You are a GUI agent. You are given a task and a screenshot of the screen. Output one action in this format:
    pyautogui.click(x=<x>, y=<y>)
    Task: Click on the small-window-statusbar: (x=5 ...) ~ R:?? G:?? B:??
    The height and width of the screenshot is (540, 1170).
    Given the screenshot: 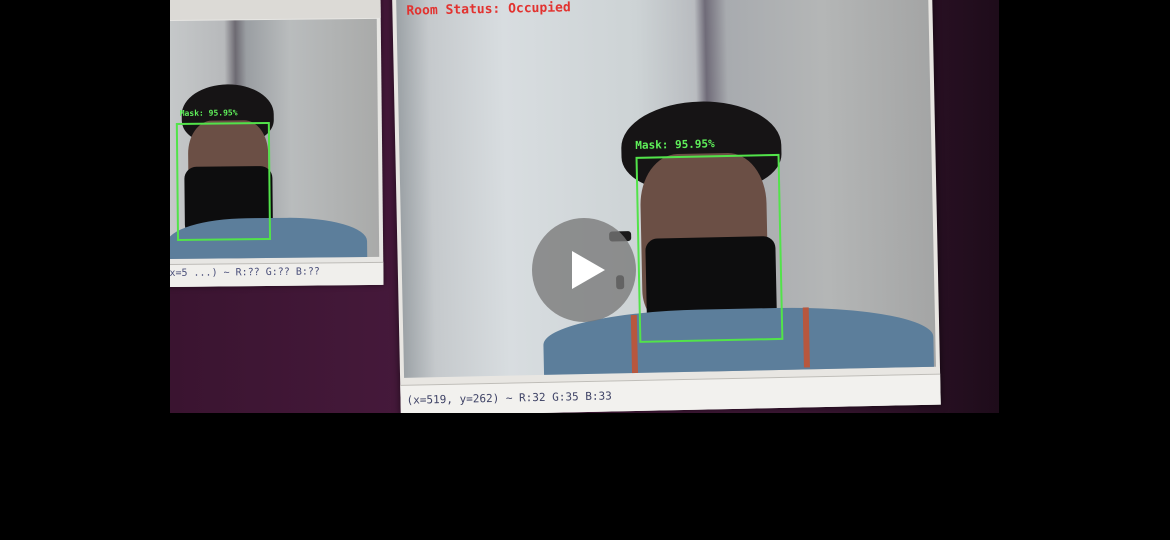 What is the action you would take?
    pyautogui.click(x=277, y=274)
    